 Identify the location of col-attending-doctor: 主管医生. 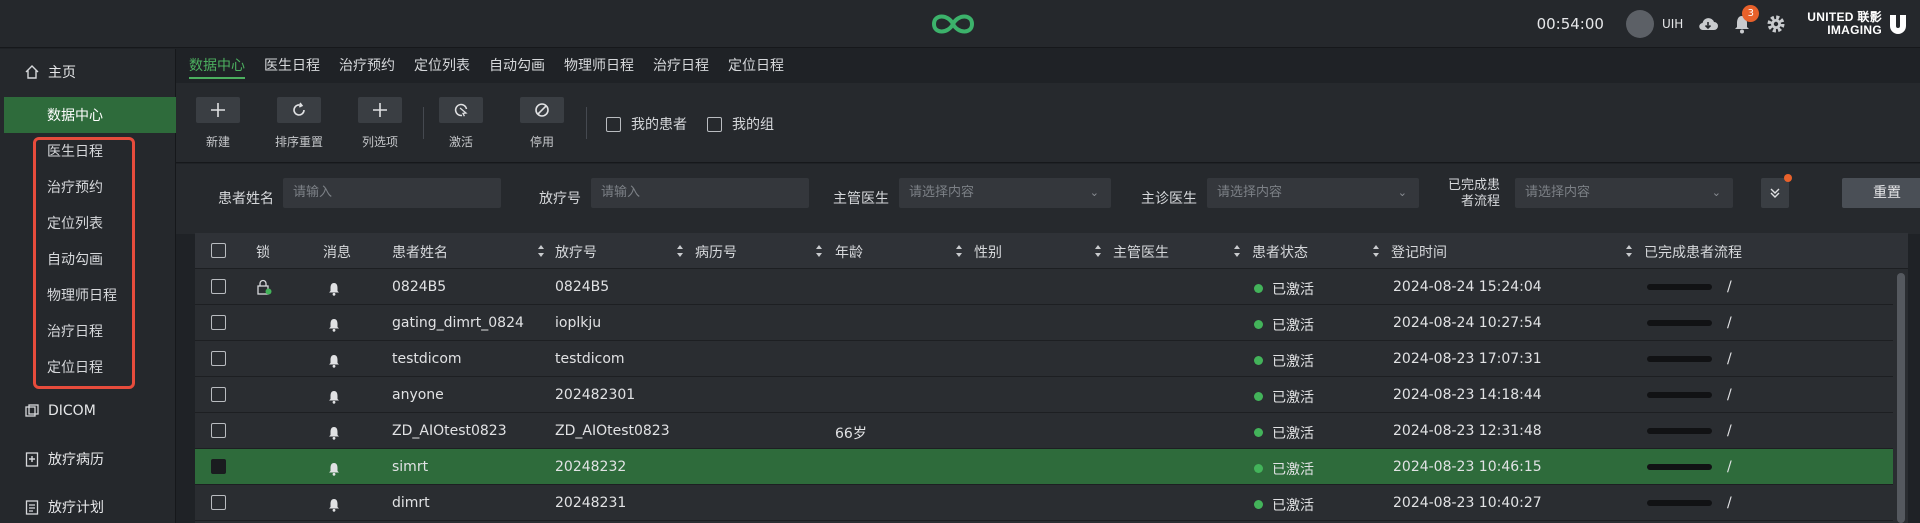
(1141, 252).